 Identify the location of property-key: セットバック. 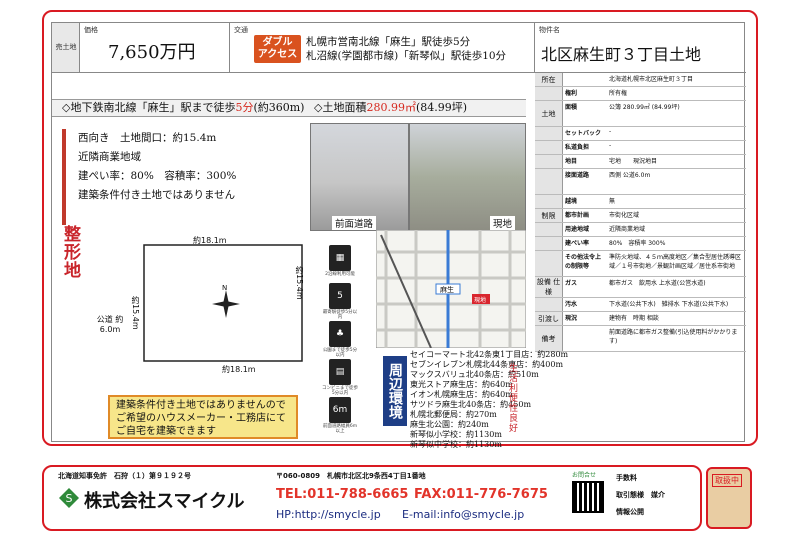
(583, 133).